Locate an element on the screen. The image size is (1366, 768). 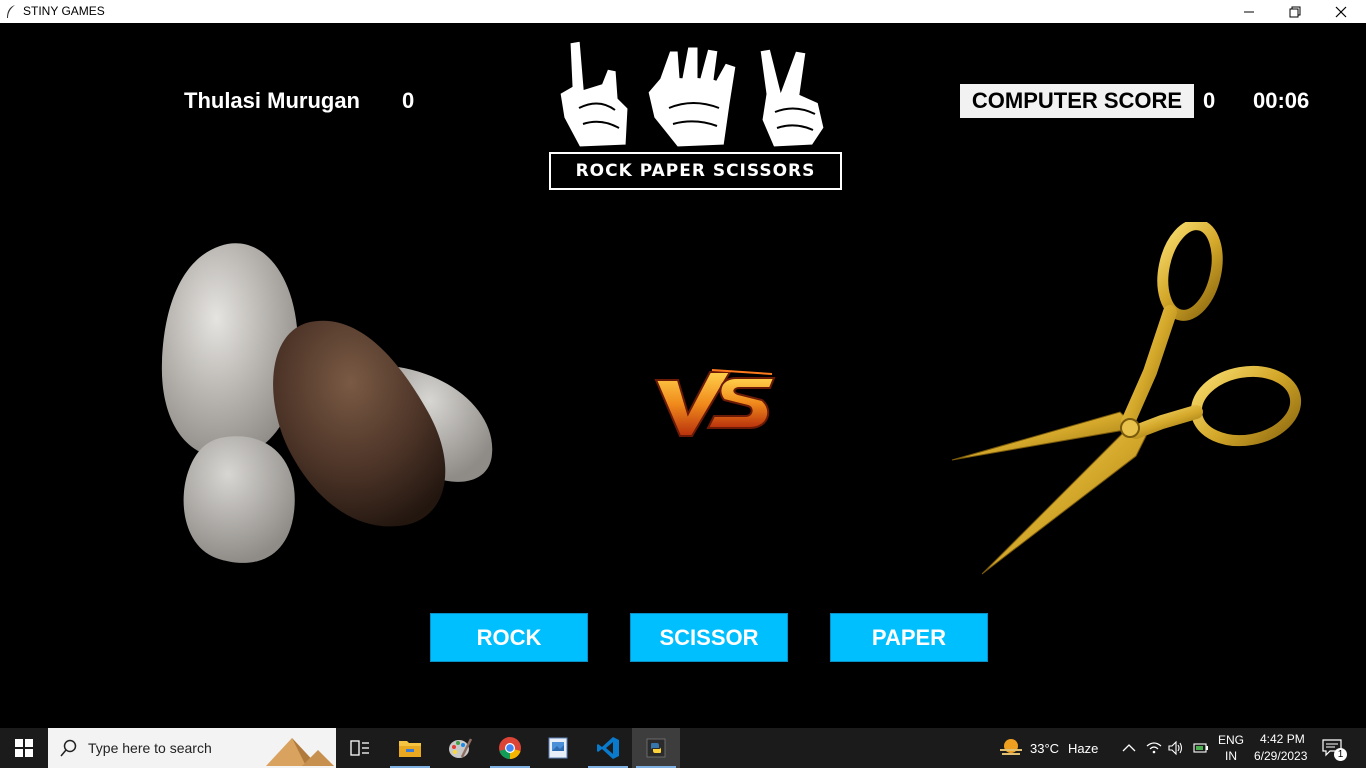
taskbar-paint is located at coordinates (460, 748).